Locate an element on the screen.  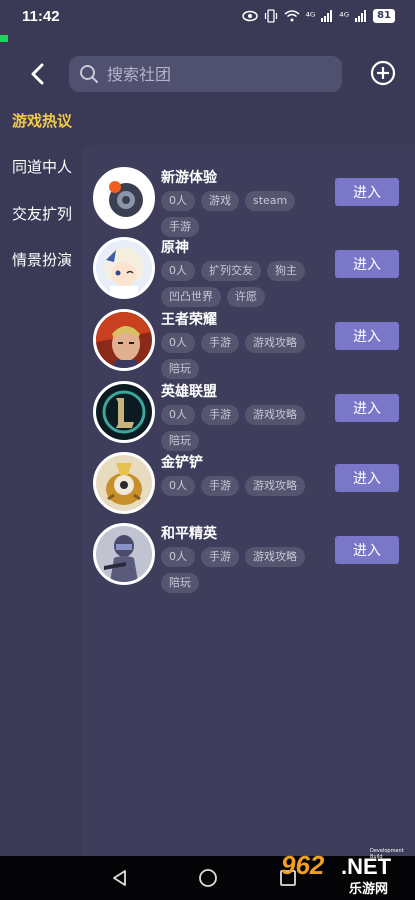
nav-back-icon is located at coordinates (120, 878).